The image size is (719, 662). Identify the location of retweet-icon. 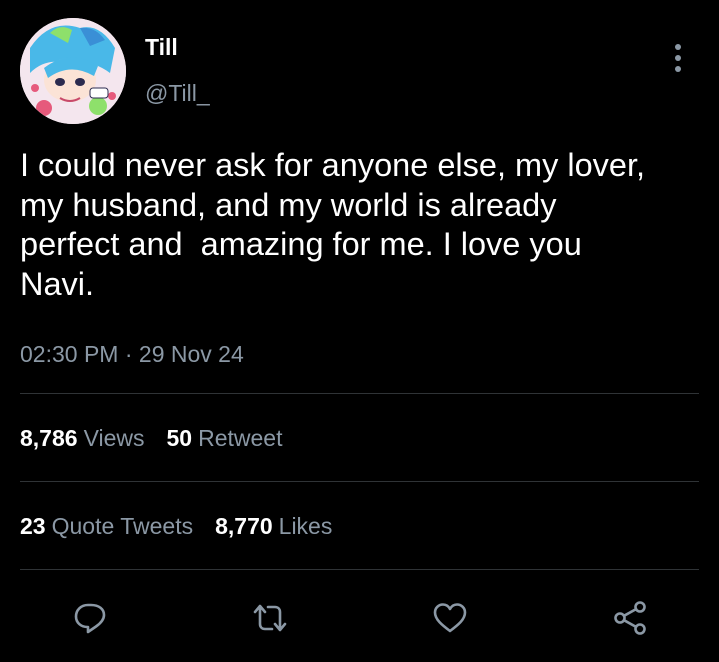
(270, 618).